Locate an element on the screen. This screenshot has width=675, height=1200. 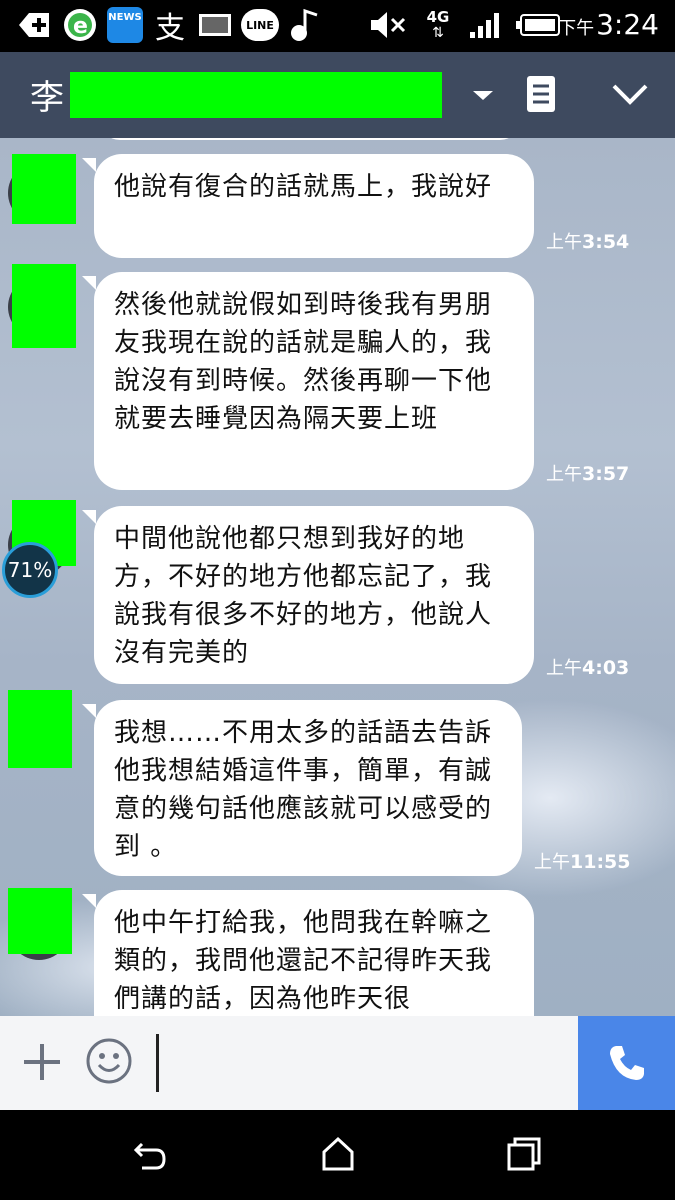
alipay-icon: 支 is located at coordinates (170, 26).